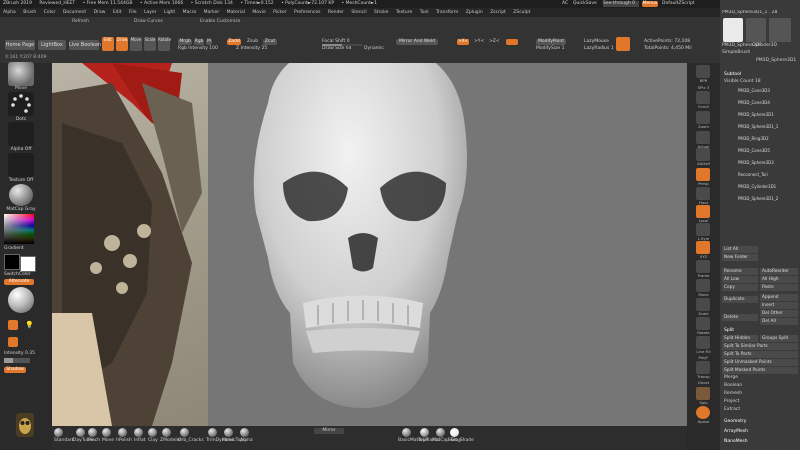 The image size is (800, 450). I want to click on menu-texture: Texture, so click(404, 12).